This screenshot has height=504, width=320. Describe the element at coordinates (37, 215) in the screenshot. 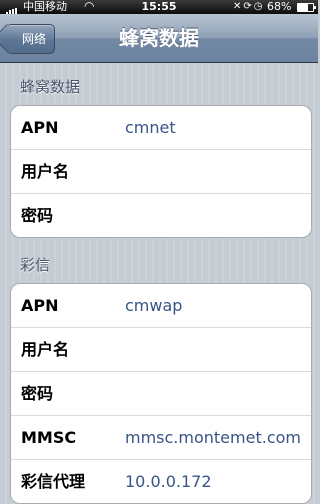

I see `password-label: 密码` at that location.